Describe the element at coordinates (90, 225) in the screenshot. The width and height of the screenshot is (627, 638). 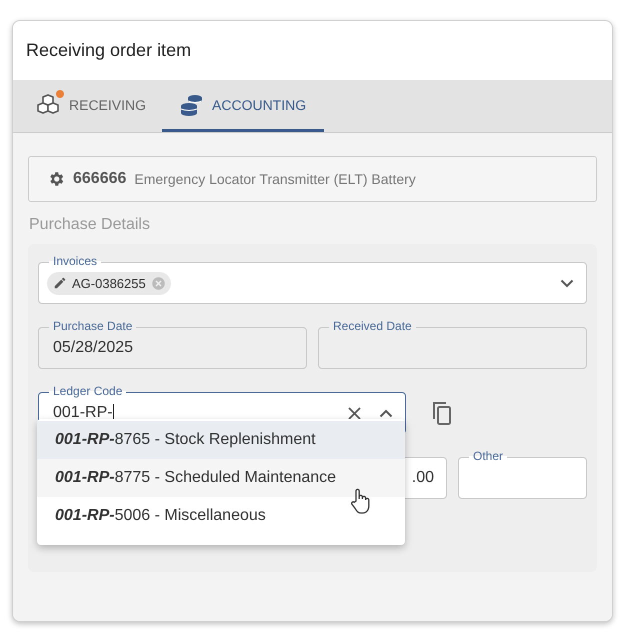
I see `section-title: Purchase Details` at that location.